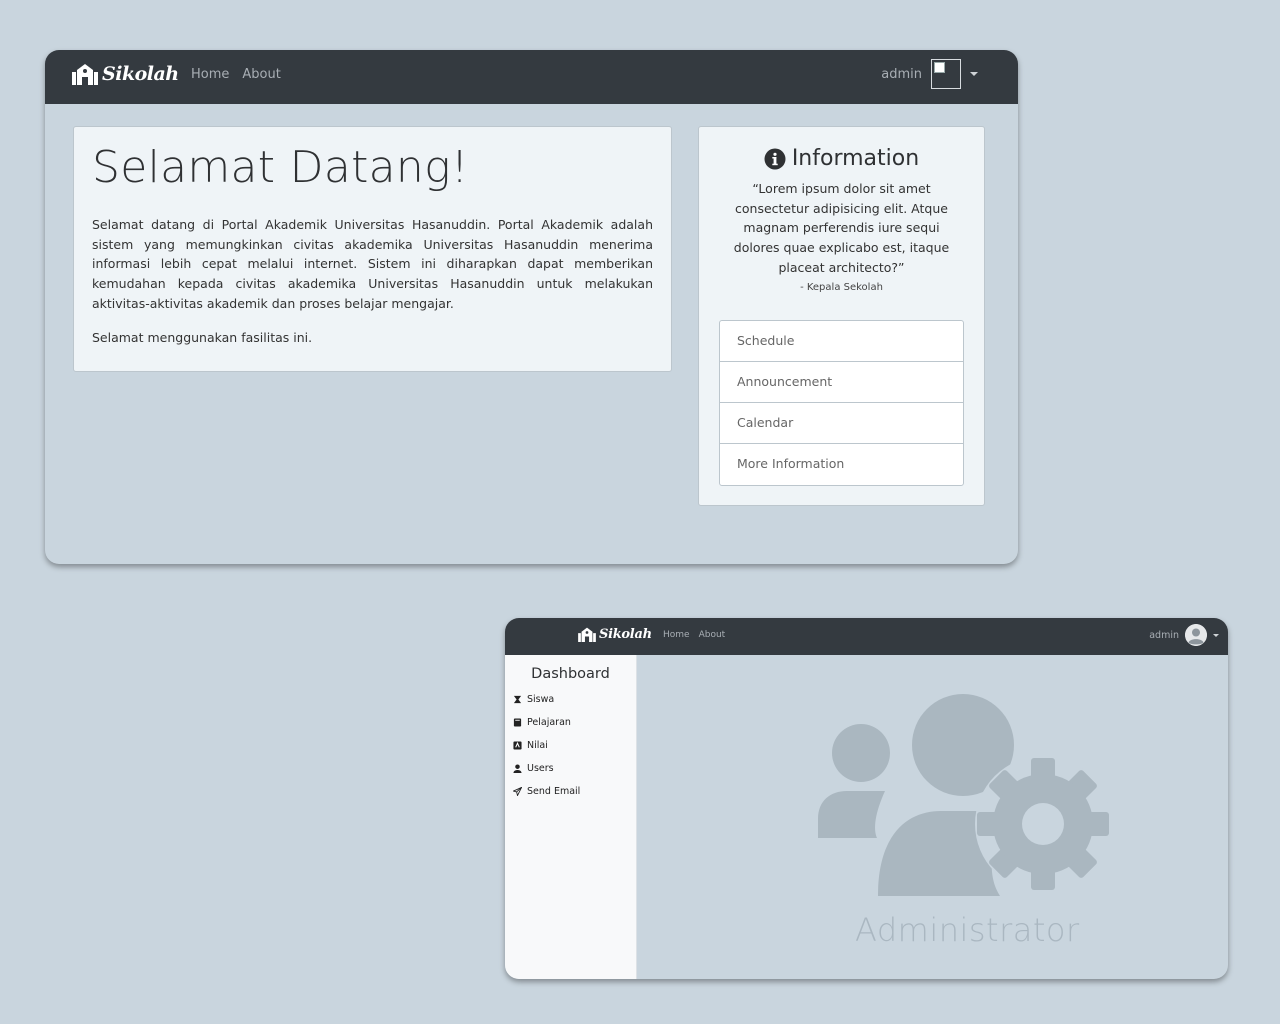  Describe the element at coordinates (202, 337) in the screenshot. I see `welcome-closing: Selamat menggunakan fasilitas ini.` at that location.